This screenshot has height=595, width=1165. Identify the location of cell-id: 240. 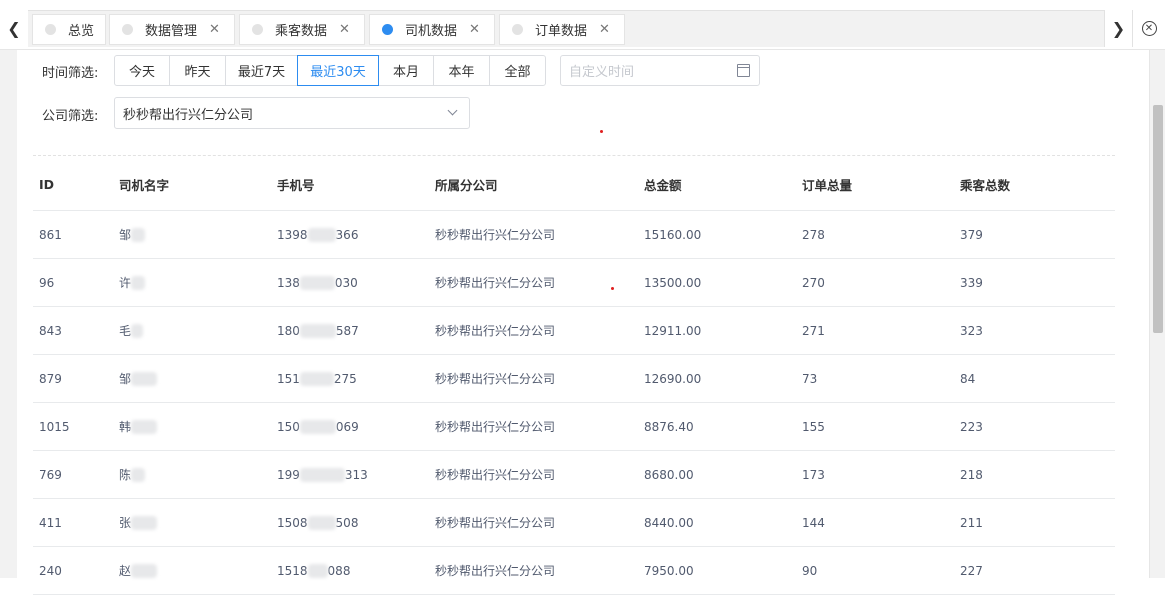
(50, 570).